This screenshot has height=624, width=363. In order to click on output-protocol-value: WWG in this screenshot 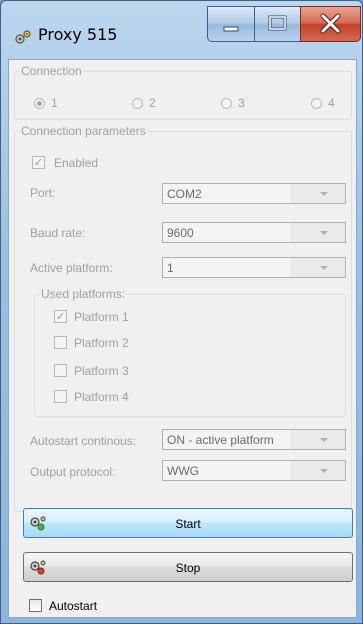, I will do `click(183, 471)`.